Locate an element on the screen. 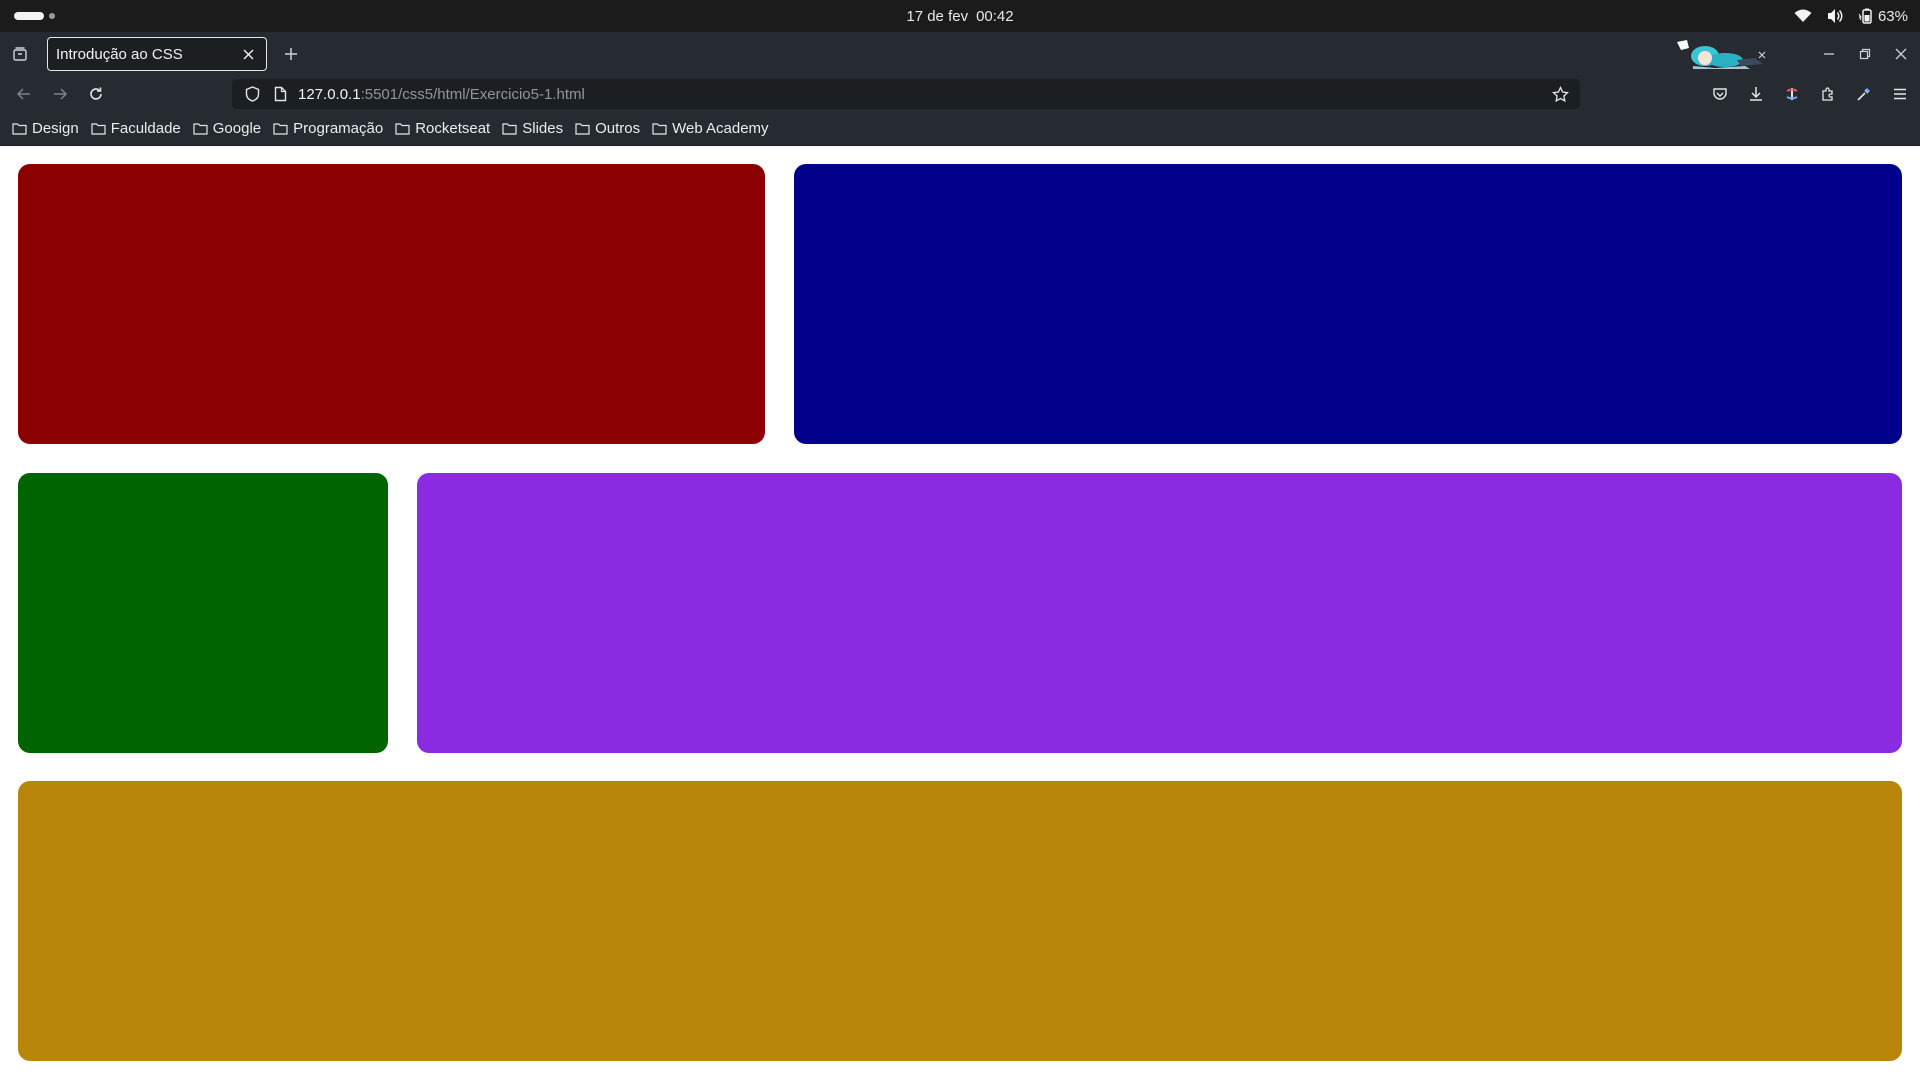  forward-arrow-icon is located at coordinates (61, 94).